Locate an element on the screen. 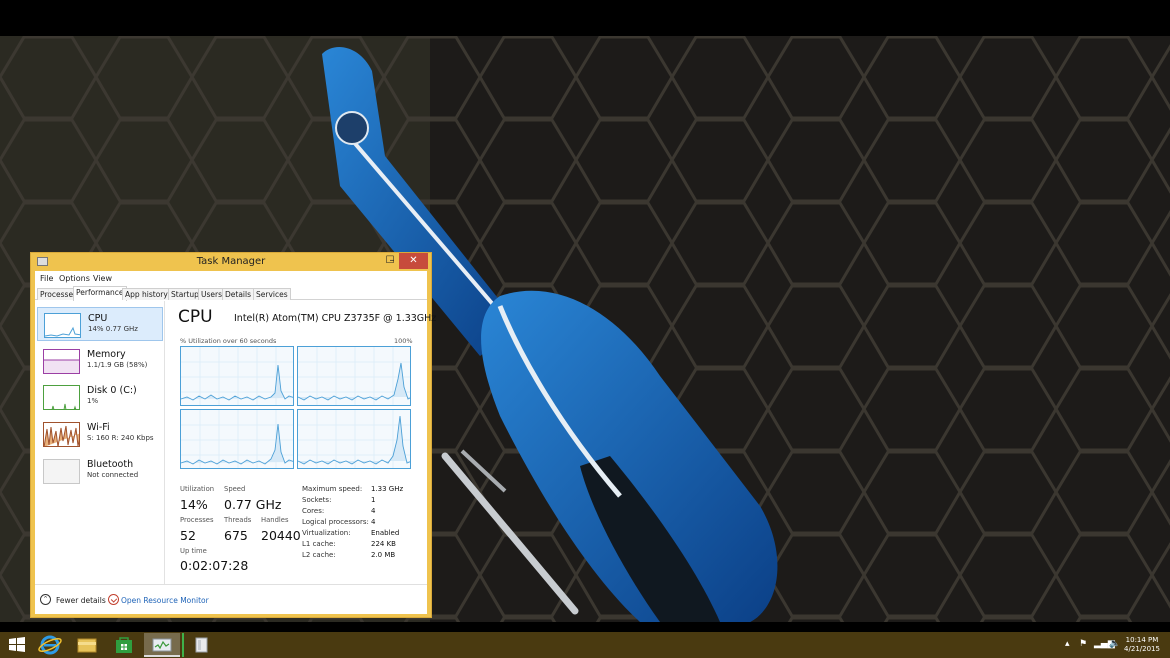 This screenshot has width=1170, height=658. spec-value: 1 is located at coordinates (373, 500).